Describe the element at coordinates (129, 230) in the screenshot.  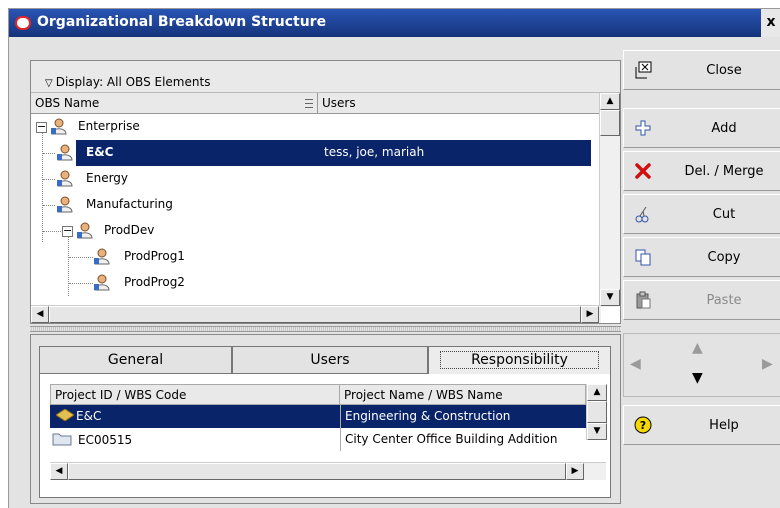
I see `tree-node-label: ProdDev` at that location.